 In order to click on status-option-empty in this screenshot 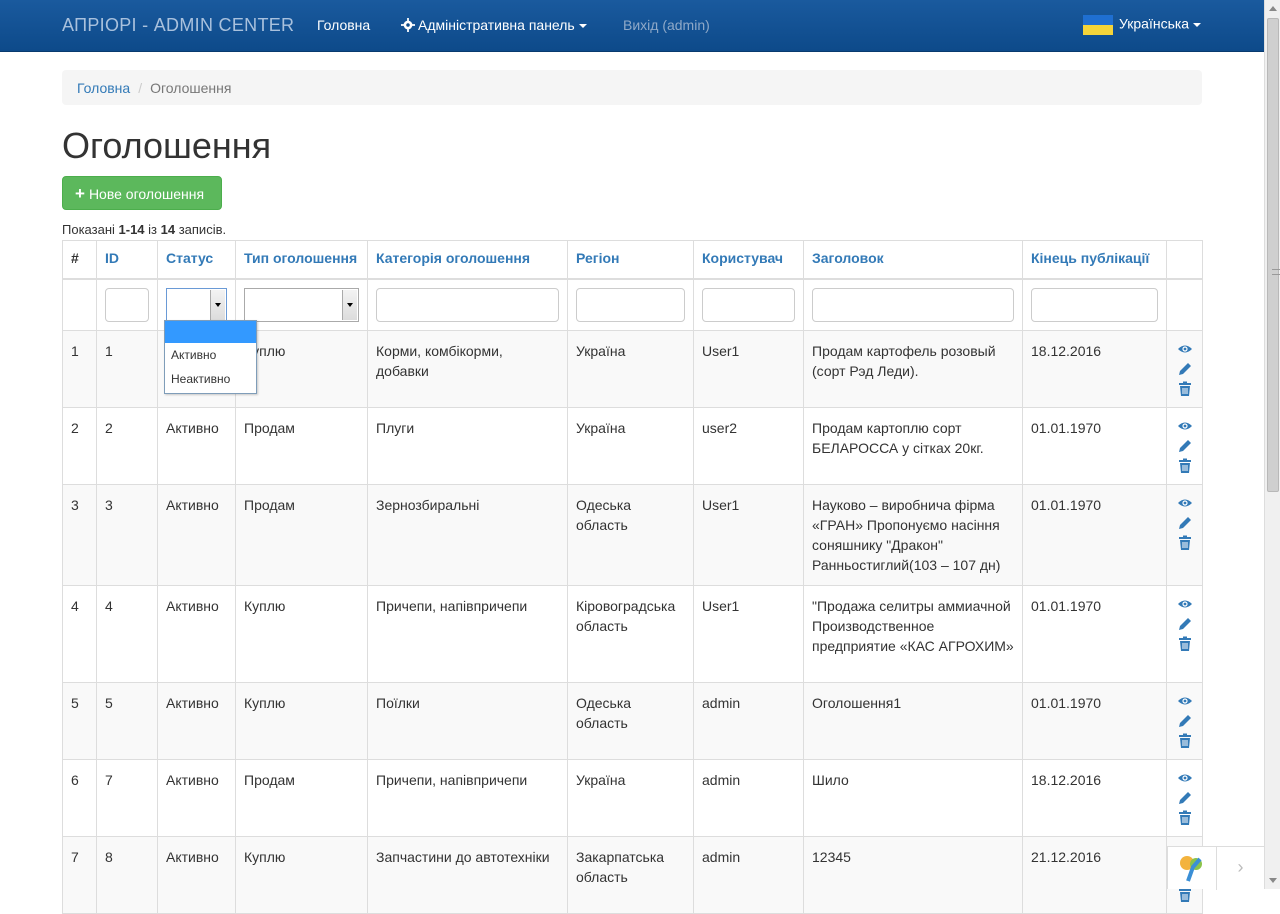, I will do `click(210, 332)`.